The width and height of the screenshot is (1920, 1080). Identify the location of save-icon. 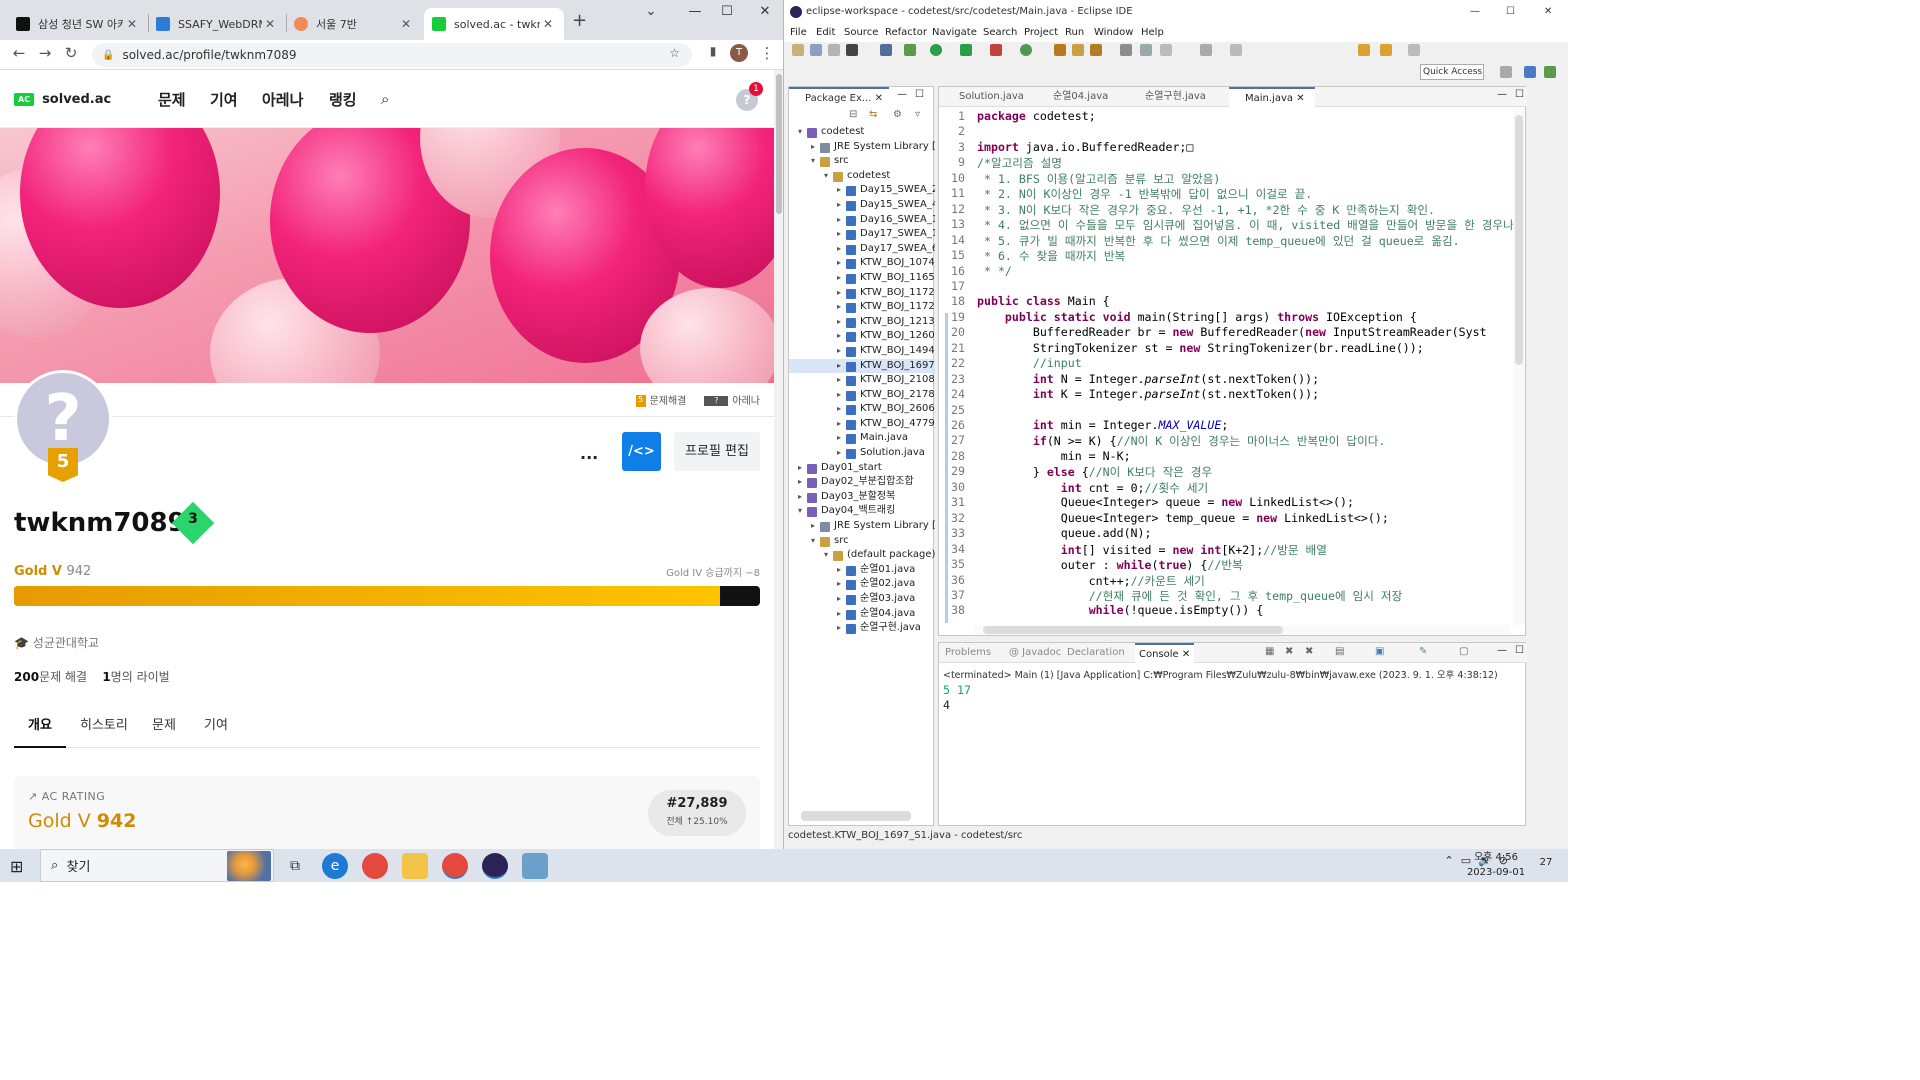
(816, 50).